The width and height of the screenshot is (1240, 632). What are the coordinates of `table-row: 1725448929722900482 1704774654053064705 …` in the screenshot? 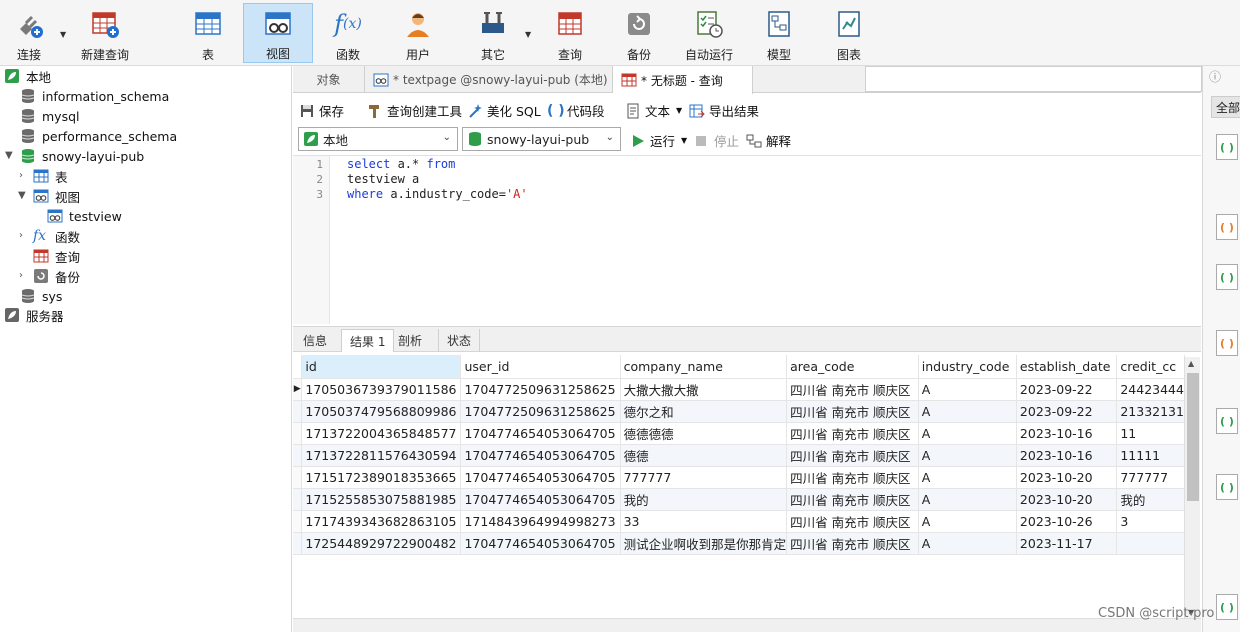 It's located at (739, 543).